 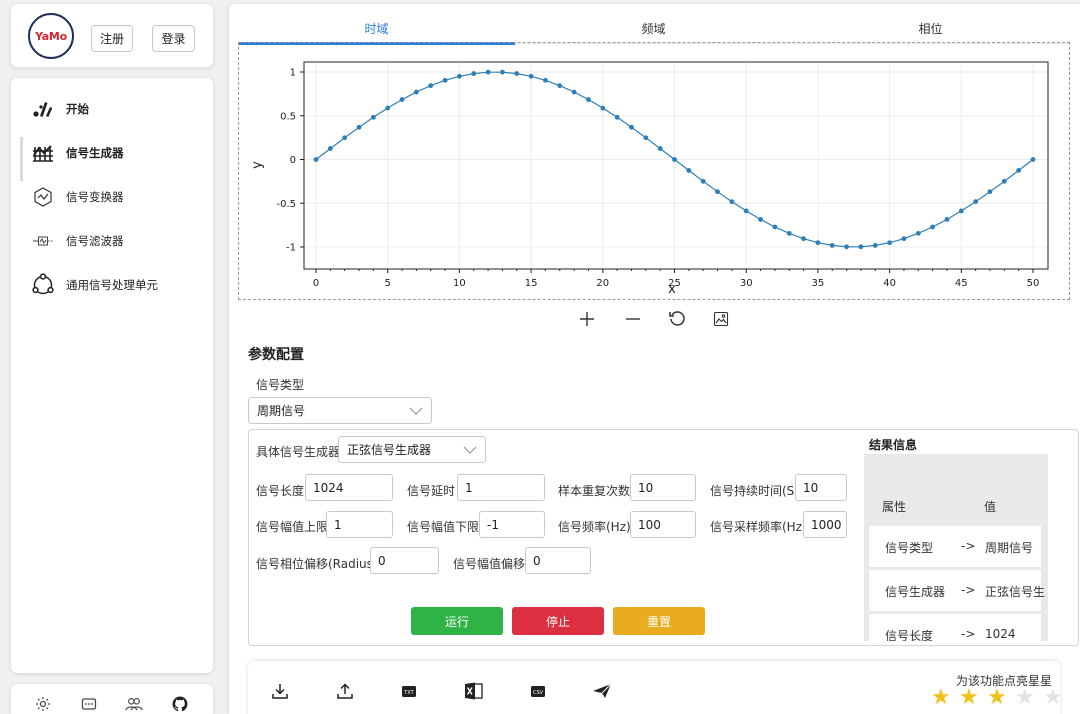 What do you see at coordinates (345, 691) in the screenshot?
I see `upload-icon` at bounding box center [345, 691].